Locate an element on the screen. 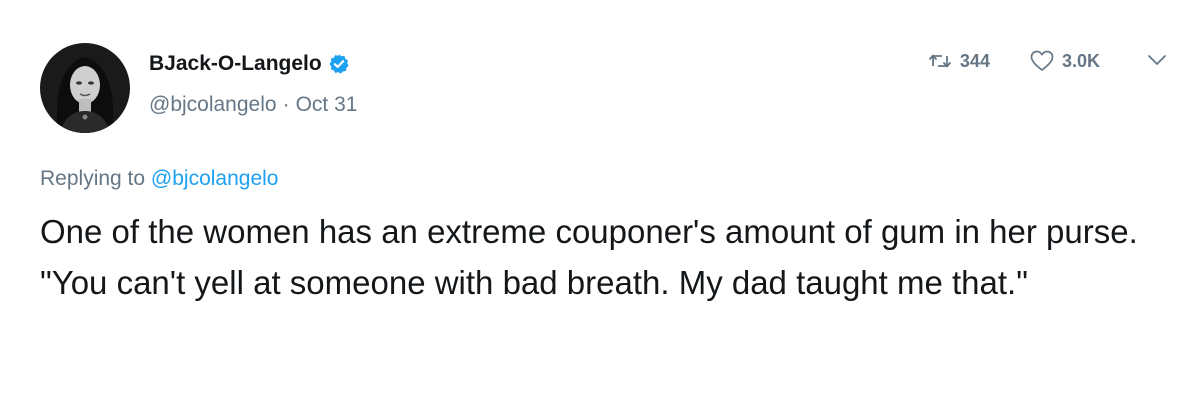  tweet-date: Oct 31 is located at coordinates (327, 104).